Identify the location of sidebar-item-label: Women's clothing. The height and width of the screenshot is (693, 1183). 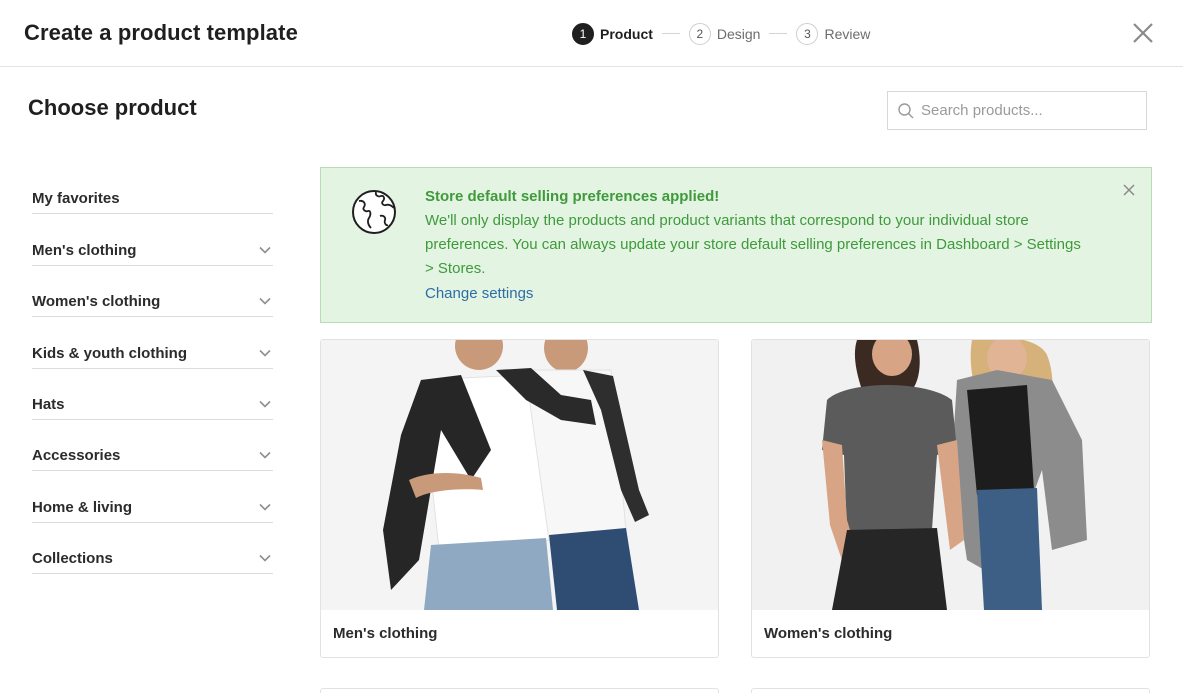
(96, 302).